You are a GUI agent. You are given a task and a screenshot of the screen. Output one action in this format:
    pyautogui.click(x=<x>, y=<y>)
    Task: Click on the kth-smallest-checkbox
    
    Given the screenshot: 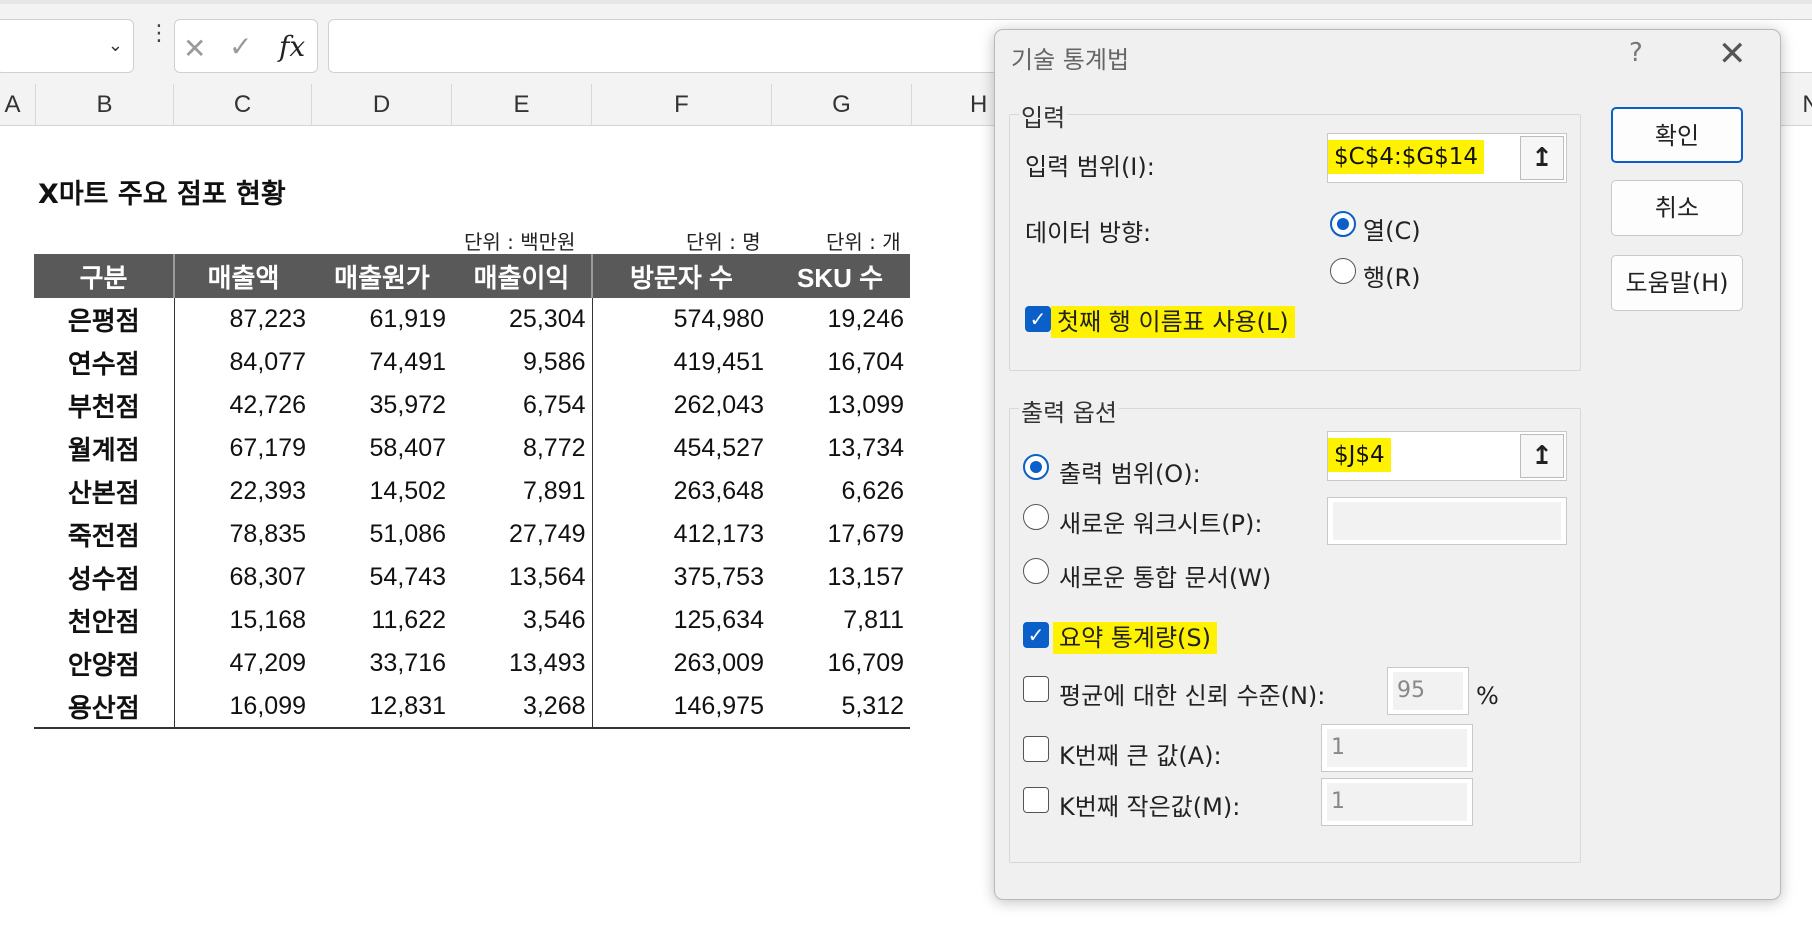 What is the action you would take?
    pyautogui.click(x=1036, y=800)
    